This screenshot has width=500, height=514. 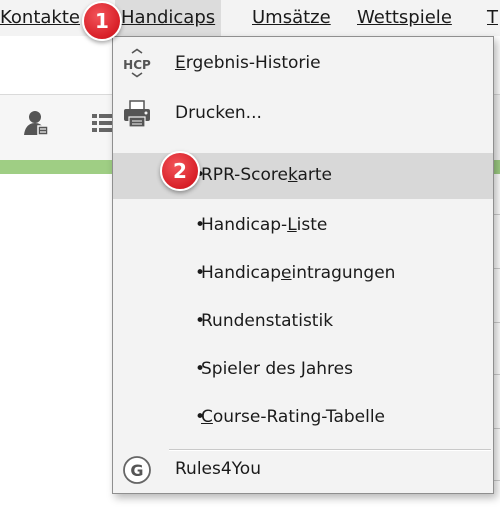 I want to click on menu-item-spieler-des-jahres: • Spieler des Jahres, so click(x=303, y=370).